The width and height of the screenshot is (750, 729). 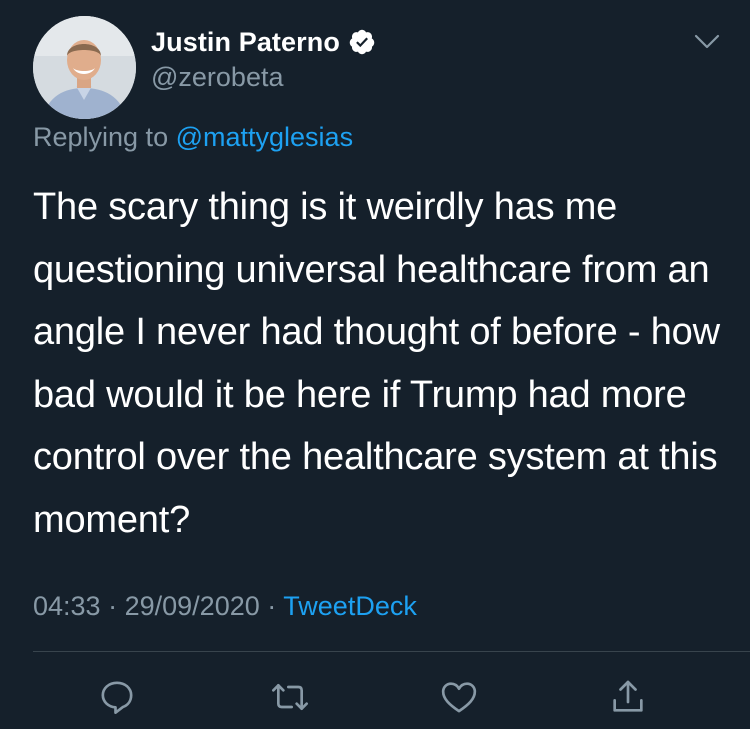 What do you see at coordinates (67, 606) in the screenshot?
I see `tweet-time: 04:33` at bounding box center [67, 606].